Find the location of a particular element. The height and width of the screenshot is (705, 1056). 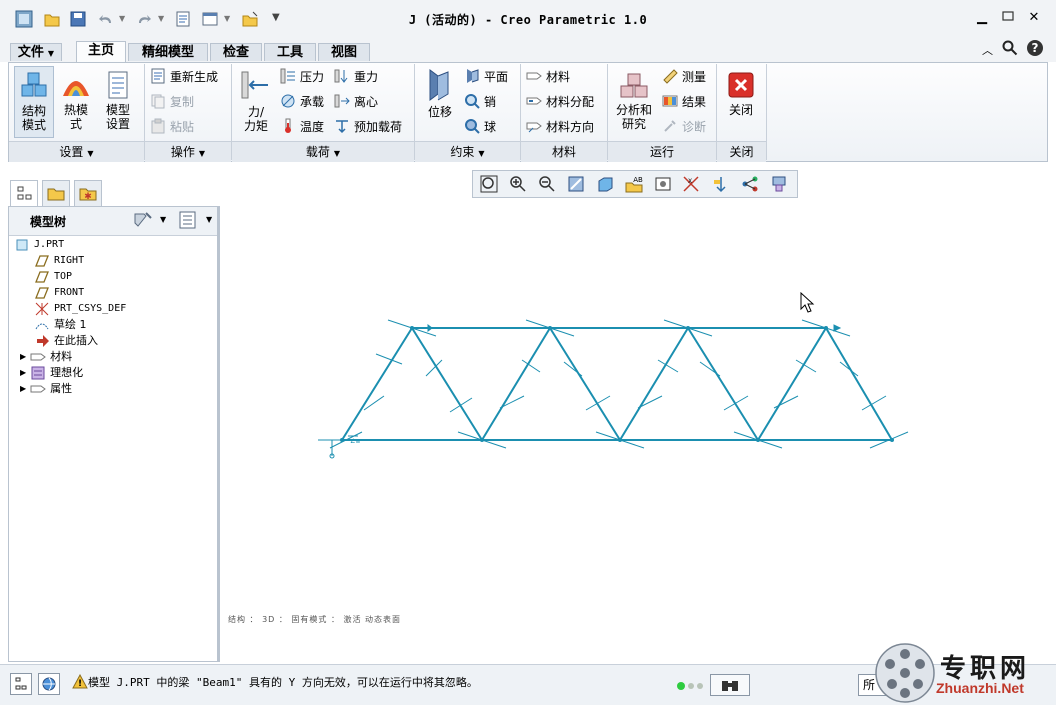

help-icon: ? is located at coordinates (1035, 49).